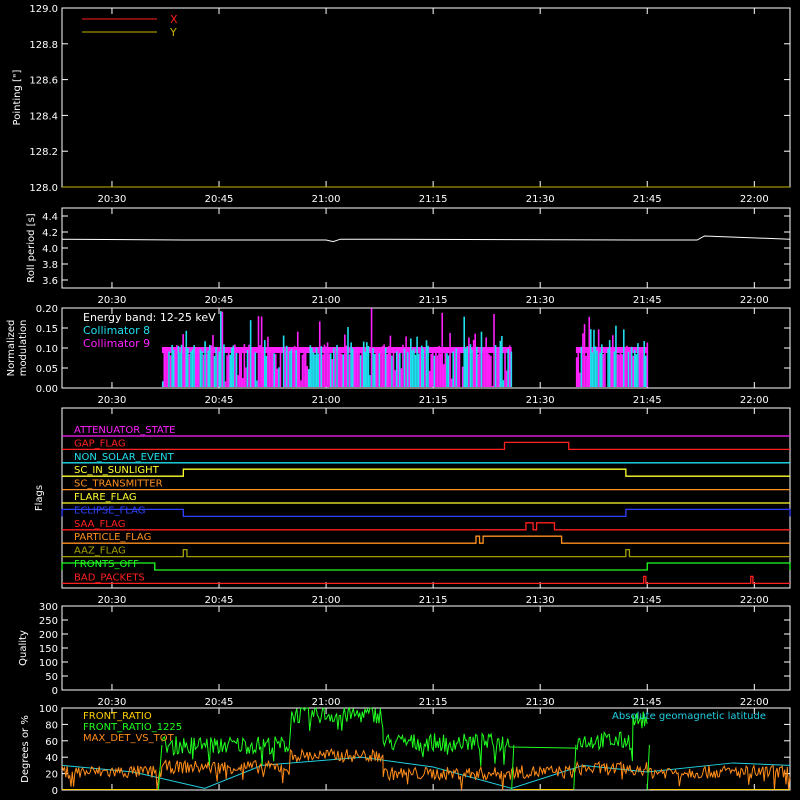 The image size is (800, 800). Describe the element at coordinates (48, 649) in the screenshot. I see `y-tick-label: 150` at that location.